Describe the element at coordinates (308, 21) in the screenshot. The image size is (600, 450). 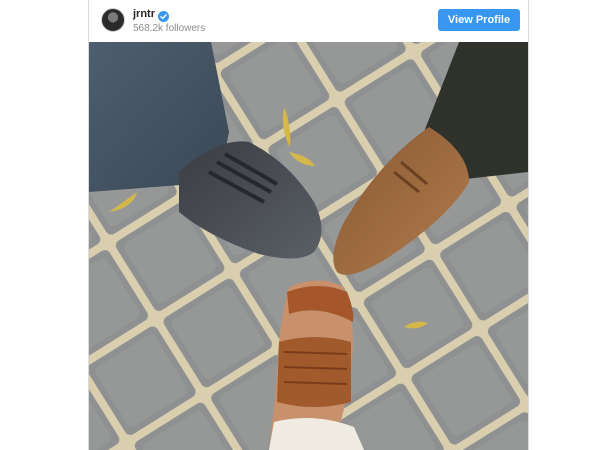
I see `post-header: jrntr 568.2k followers View Profile` at that location.